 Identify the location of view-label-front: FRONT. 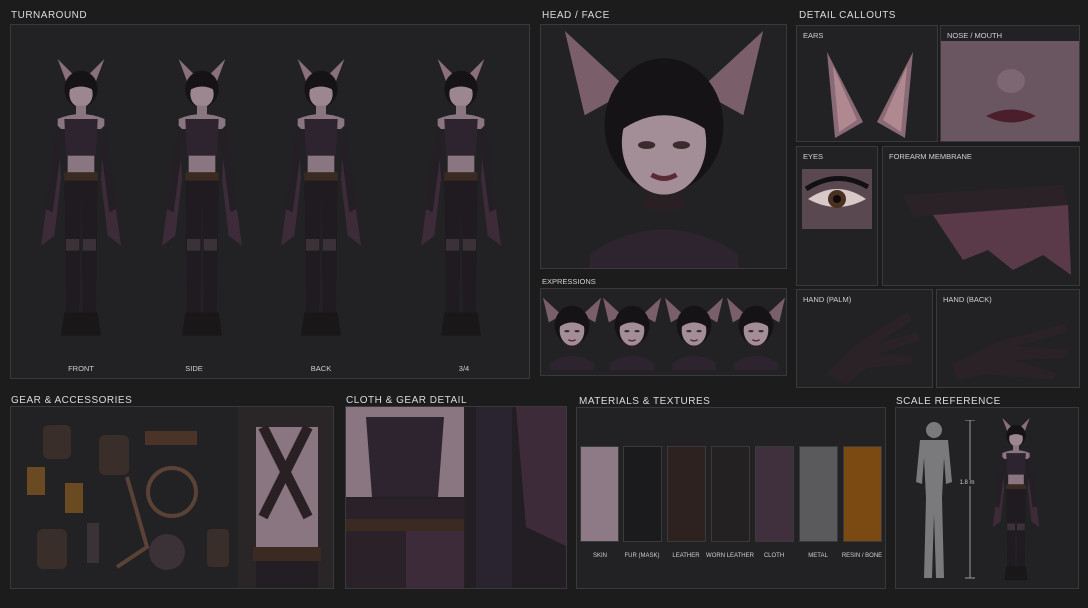
(81, 368).